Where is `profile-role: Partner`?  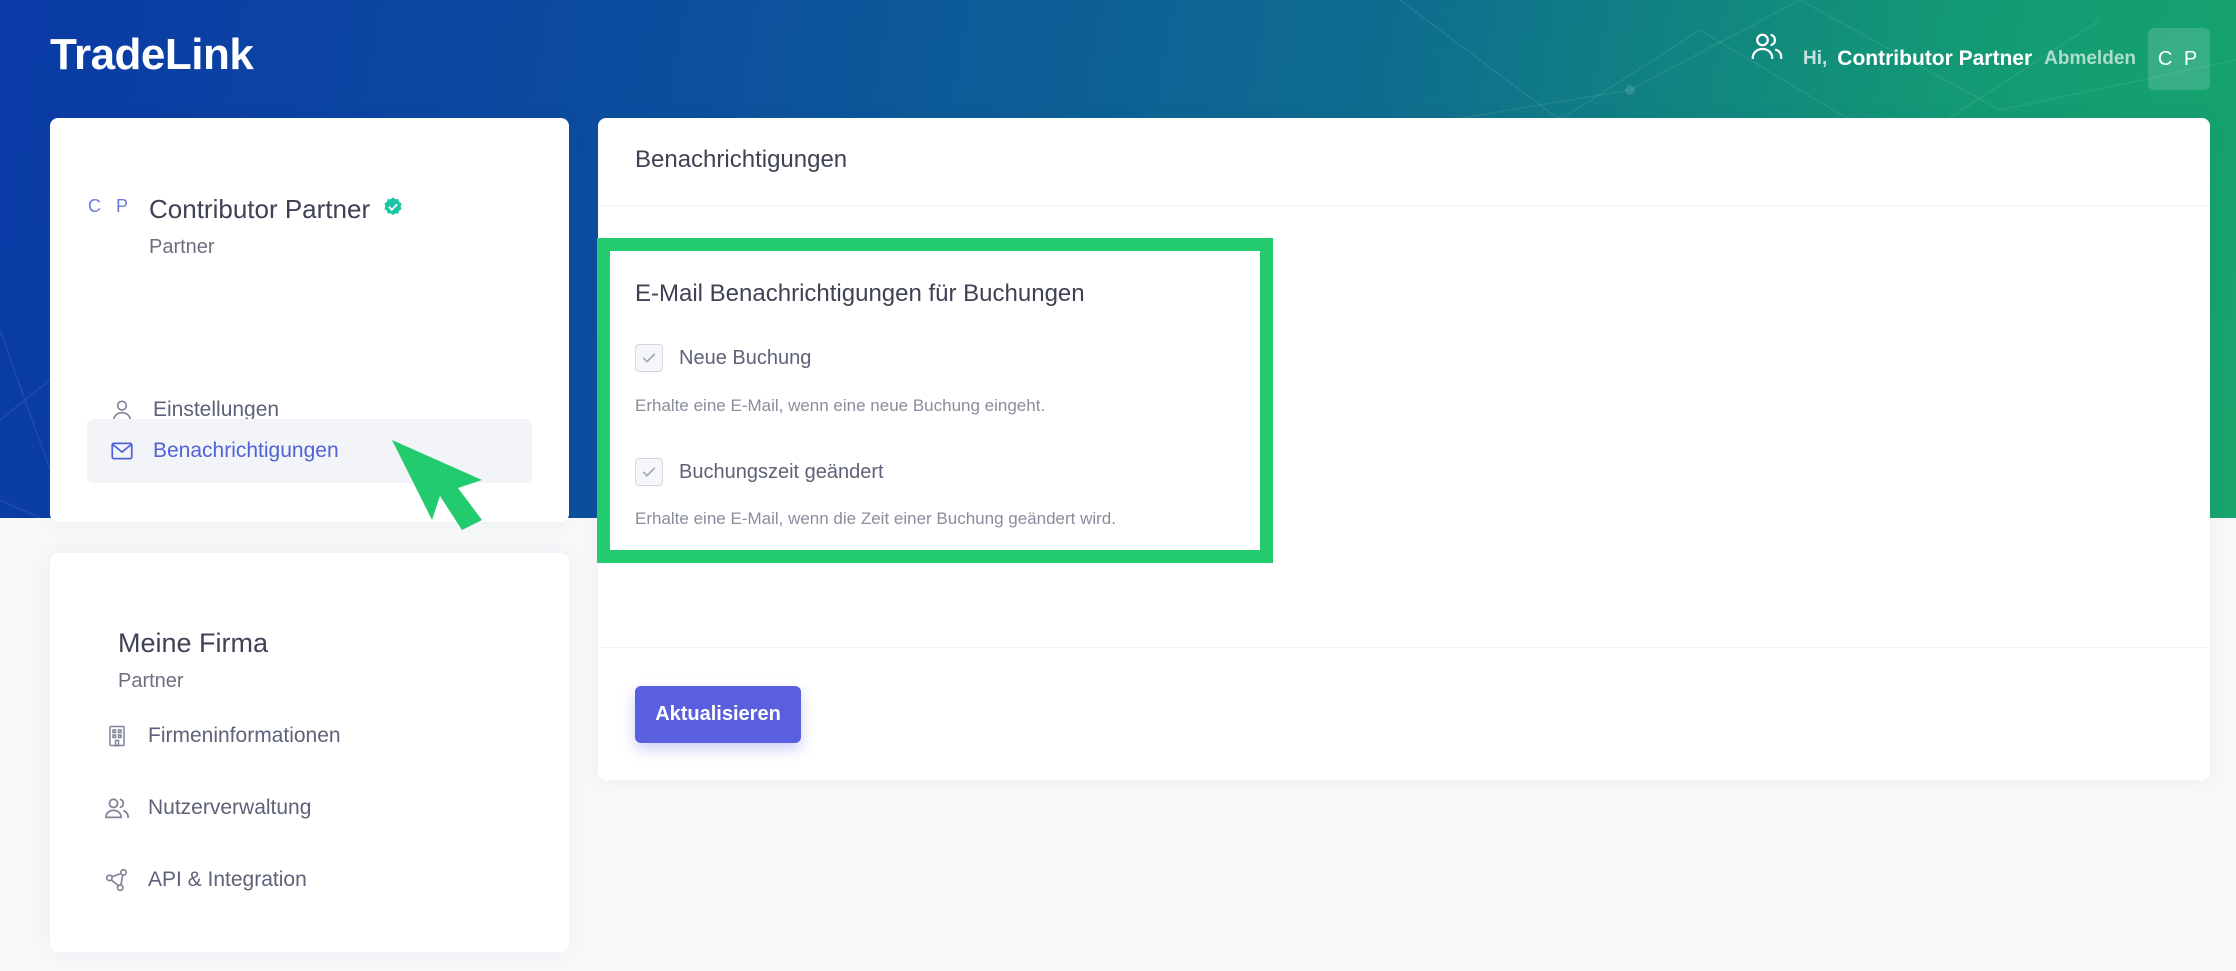 profile-role: Partner is located at coordinates (182, 247).